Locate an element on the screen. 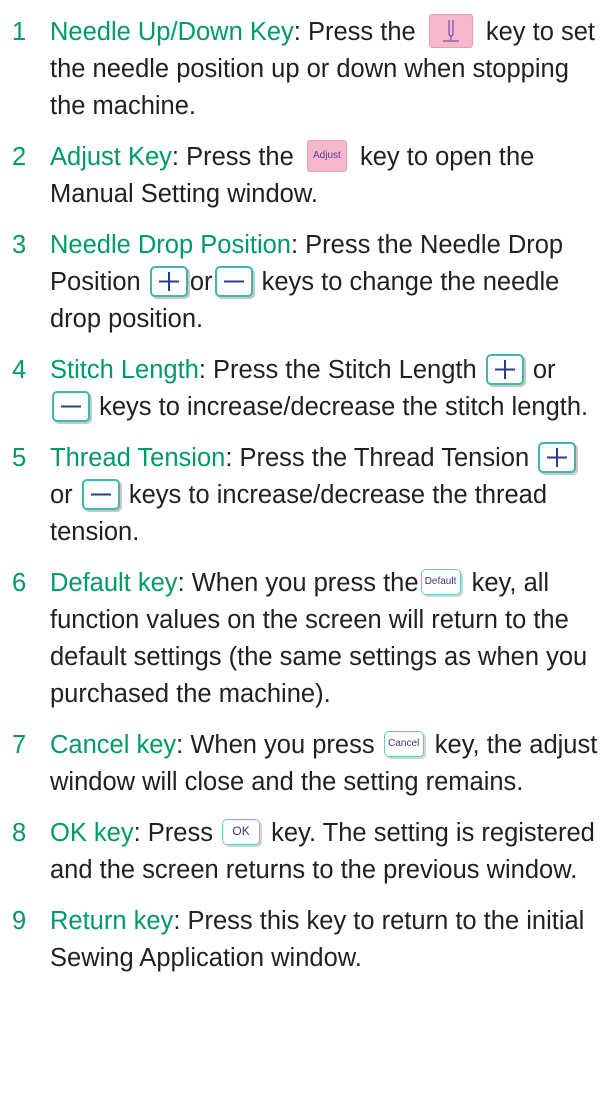  item-number: 7 is located at coordinates (19, 745).